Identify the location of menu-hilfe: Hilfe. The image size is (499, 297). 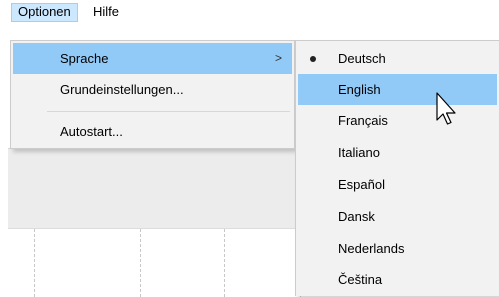
(106, 12).